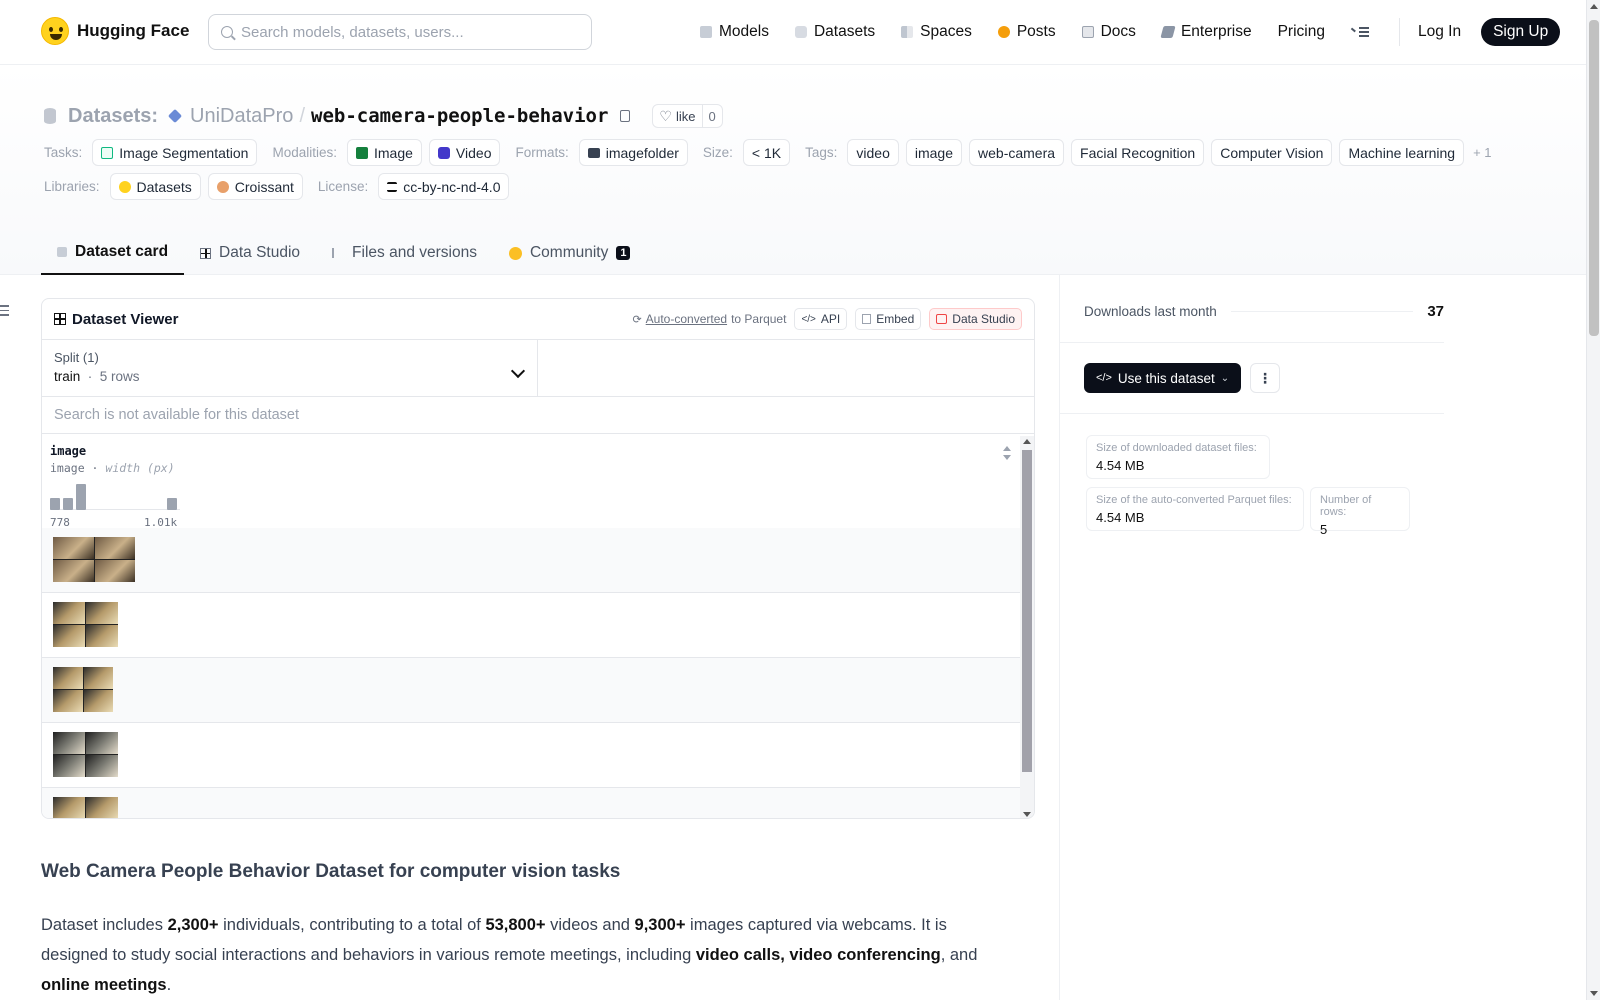 The height and width of the screenshot is (1000, 1600). Describe the element at coordinates (304, 152) in the screenshot. I see `modalities-label: Modalities:` at that location.